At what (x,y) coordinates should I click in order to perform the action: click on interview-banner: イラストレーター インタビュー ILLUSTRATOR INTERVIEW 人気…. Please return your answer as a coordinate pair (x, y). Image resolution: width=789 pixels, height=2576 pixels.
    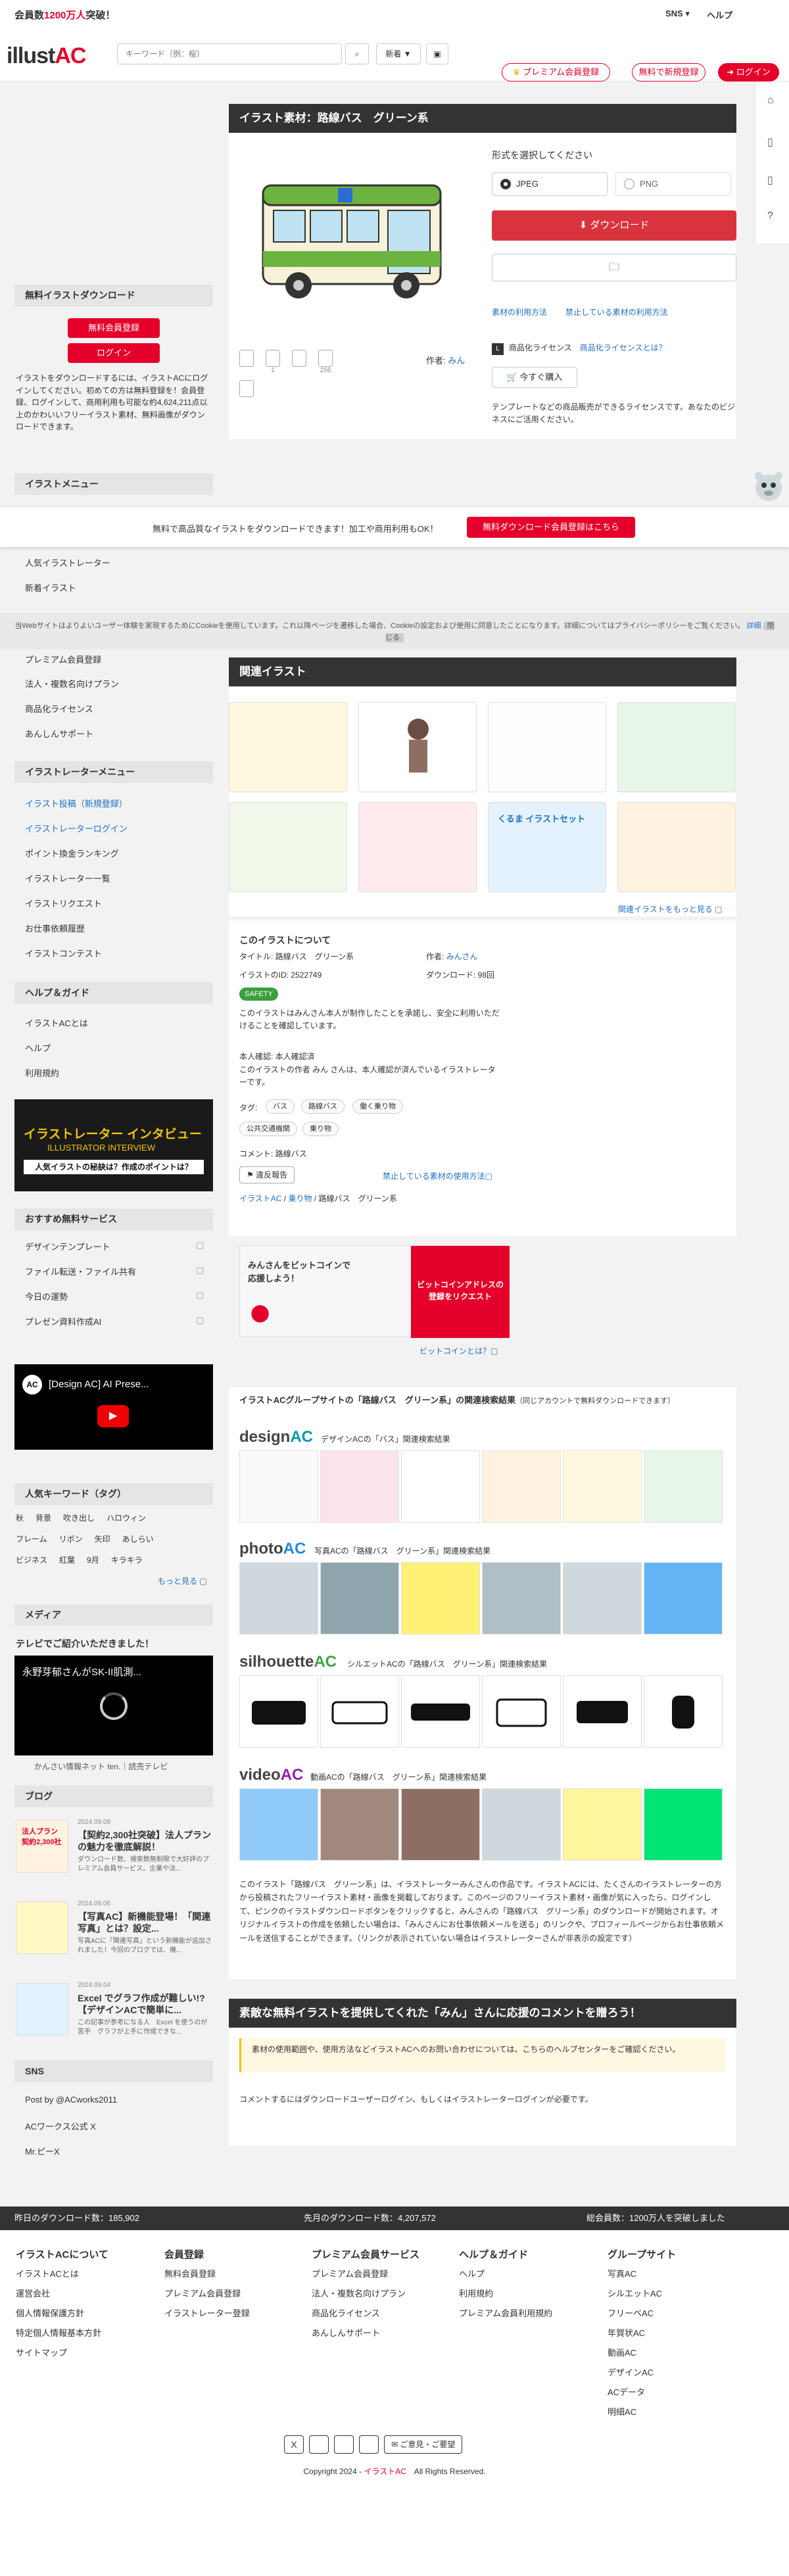
    Looking at the image, I should click on (113, 1145).